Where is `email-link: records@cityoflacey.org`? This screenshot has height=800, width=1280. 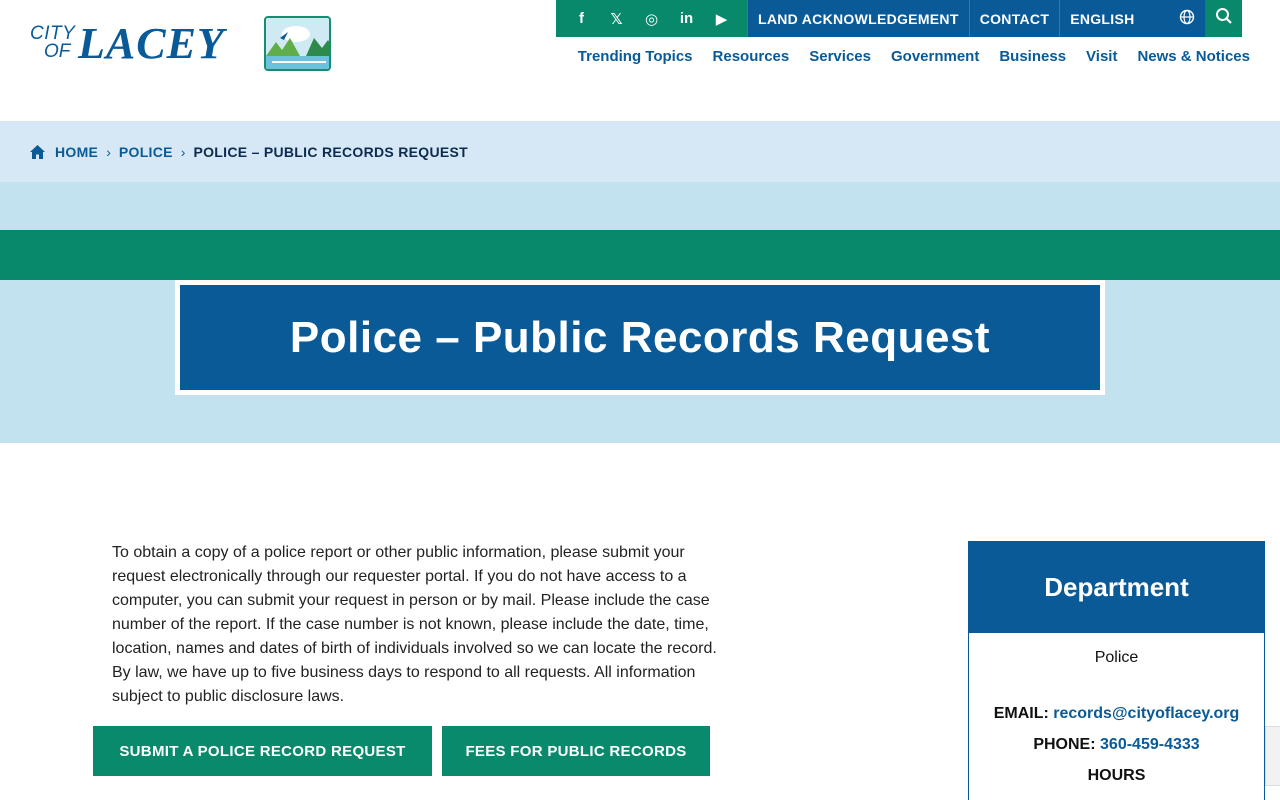
email-link: records@cityoflacey.org is located at coordinates (1146, 713).